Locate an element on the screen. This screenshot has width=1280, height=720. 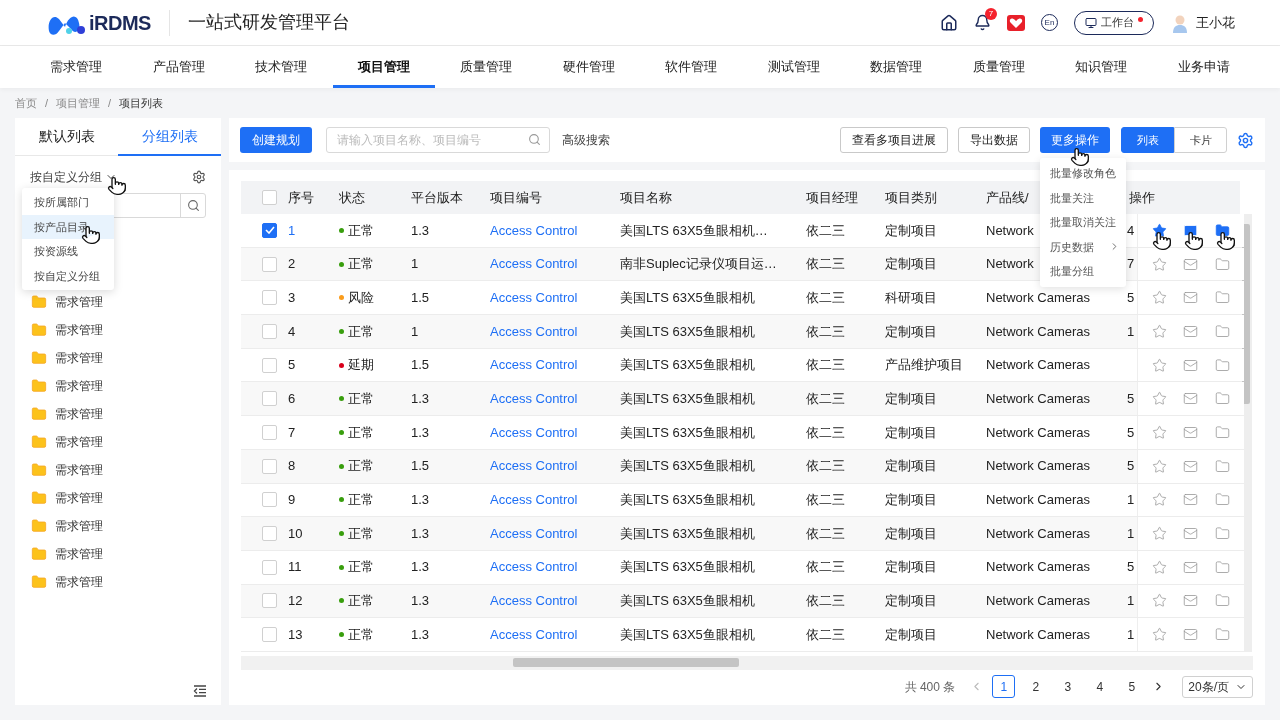
nav-tab: 技术管理 is located at coordinates (281, 67).